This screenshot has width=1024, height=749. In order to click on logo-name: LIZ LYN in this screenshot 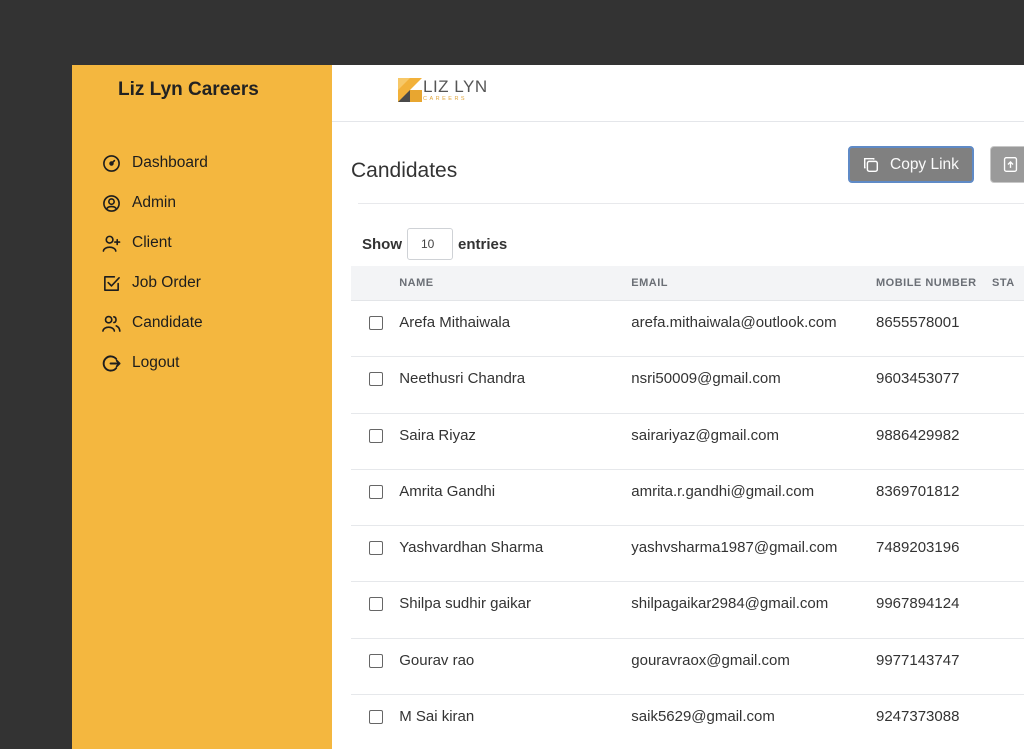, I will do `click(455, 86)`.